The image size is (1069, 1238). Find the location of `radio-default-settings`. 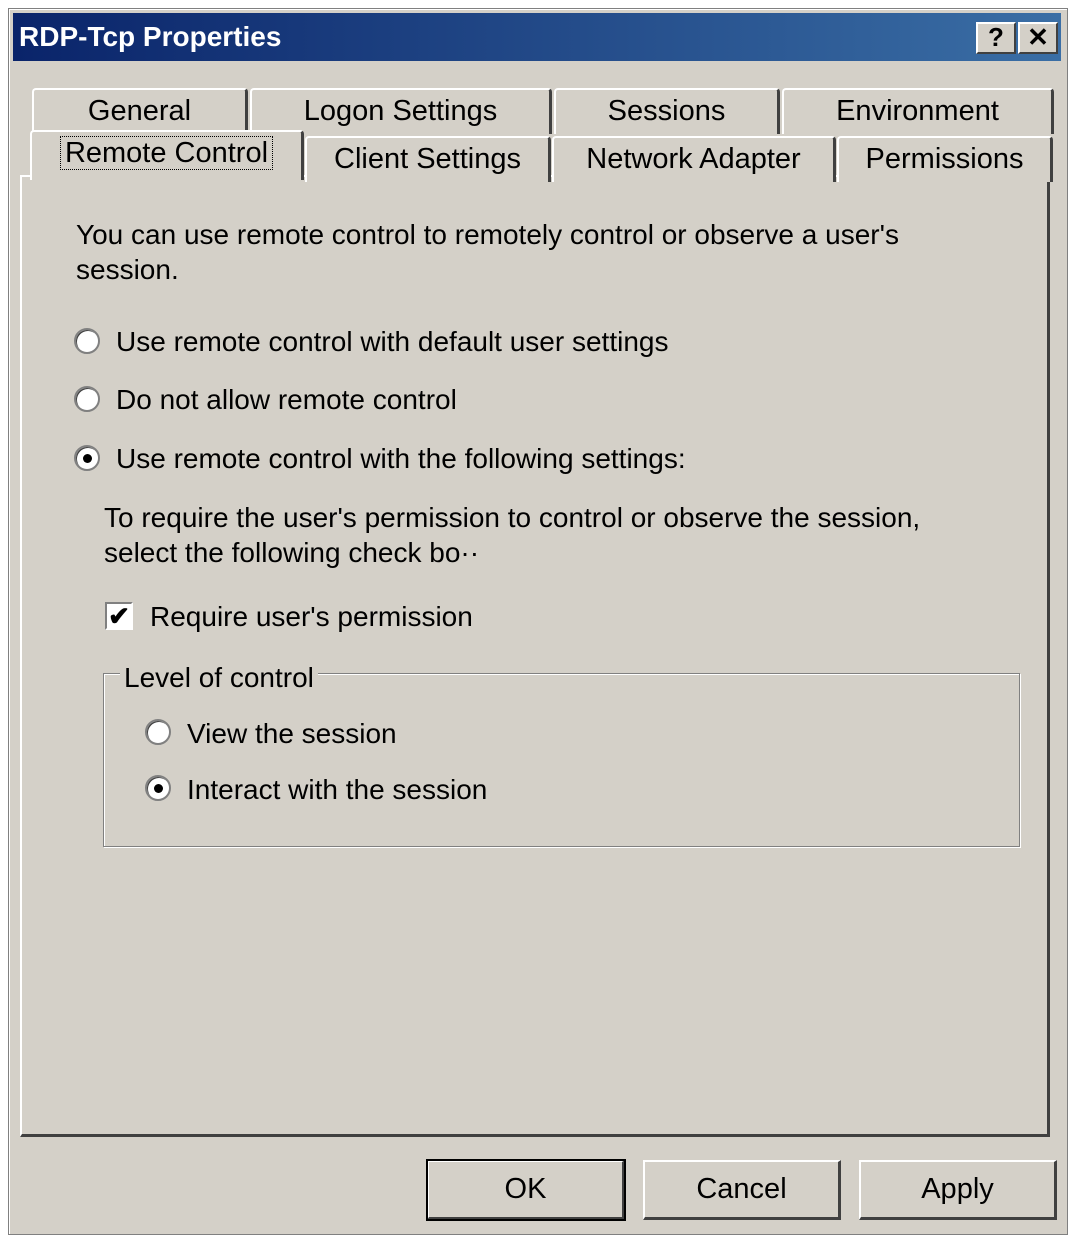

radio-default-settings is located at coordinates (87, 341).